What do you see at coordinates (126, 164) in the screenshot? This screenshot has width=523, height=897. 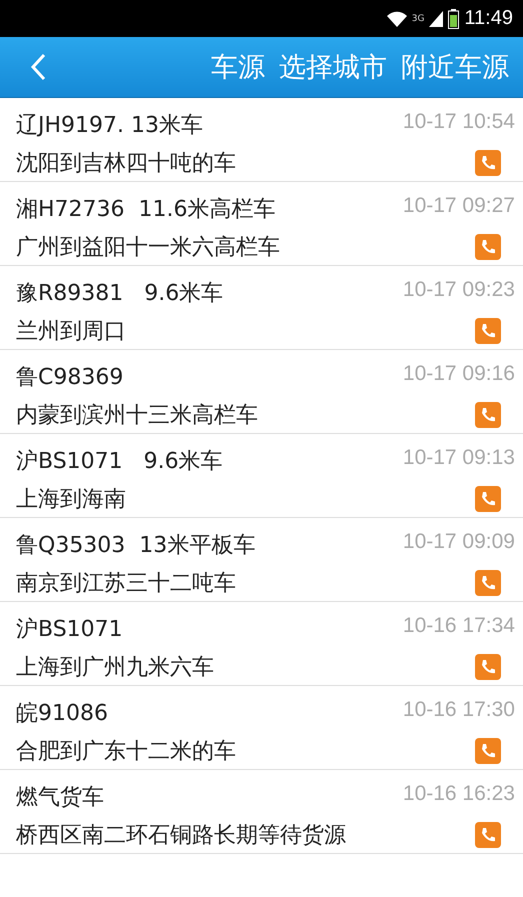 I see `route-text: 沈阳到吉林四十吨的车` at bounding box center [126, 164].